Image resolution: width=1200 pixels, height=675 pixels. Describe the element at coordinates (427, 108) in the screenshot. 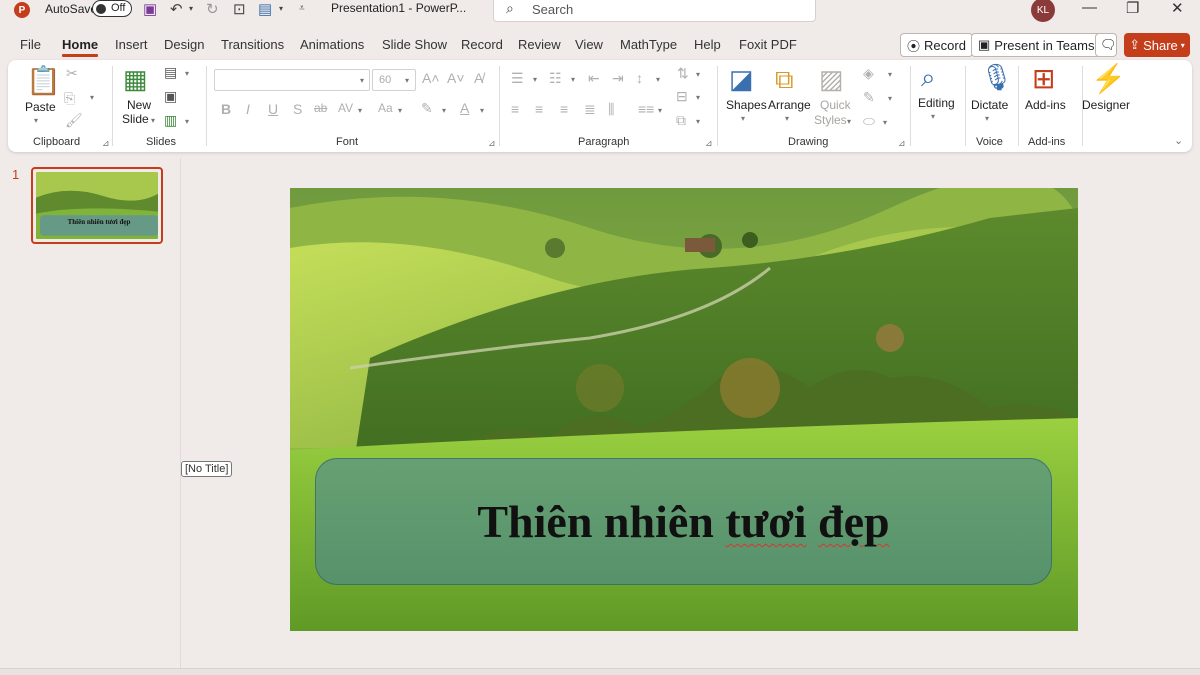

I see `highlight-icon: ✎` at that location.